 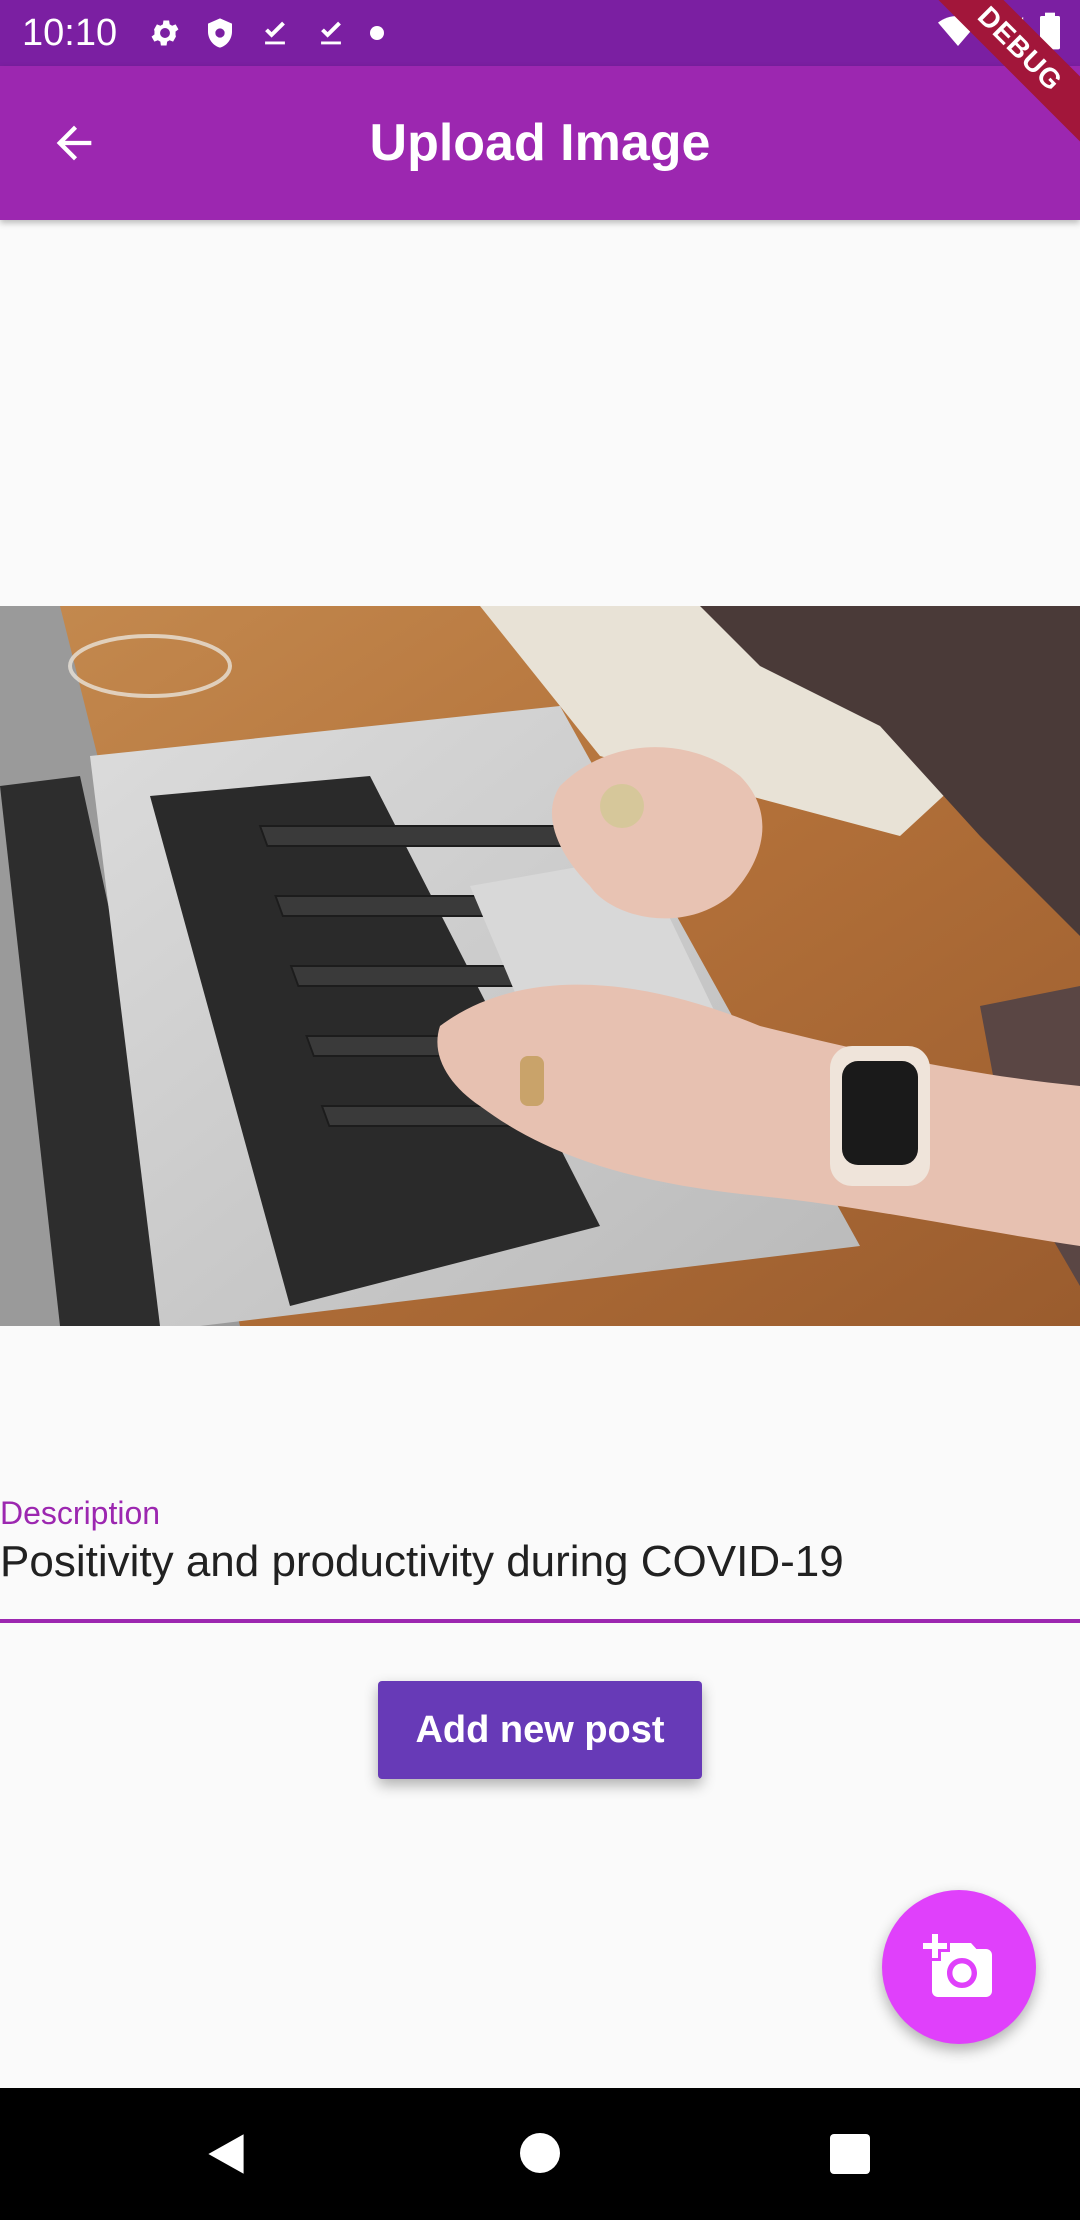 I want to click on description-label: Description, so click(x=80, y=1513).